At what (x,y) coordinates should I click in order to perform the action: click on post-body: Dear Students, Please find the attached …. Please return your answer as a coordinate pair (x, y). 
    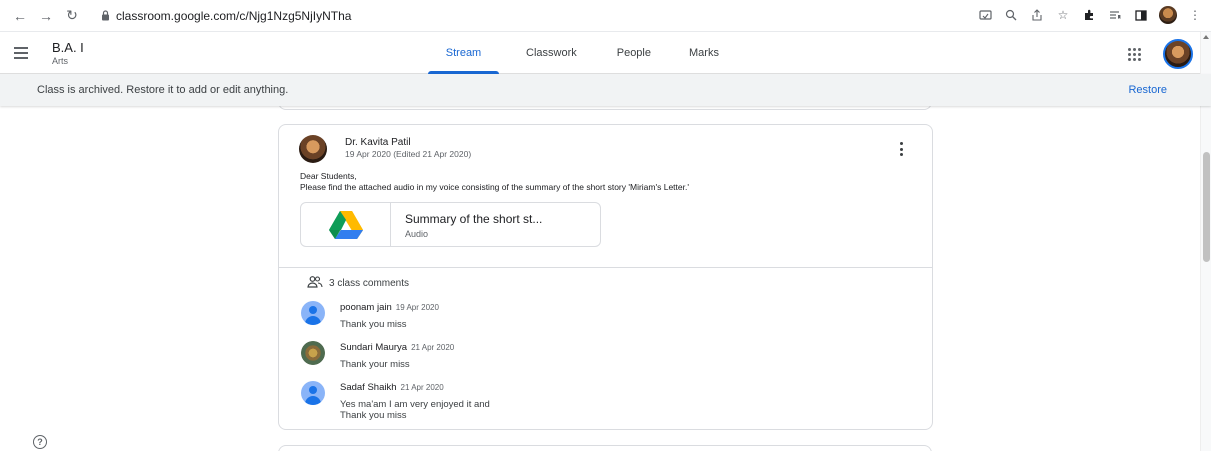
    Looking at the image, I should click on (494, 182).